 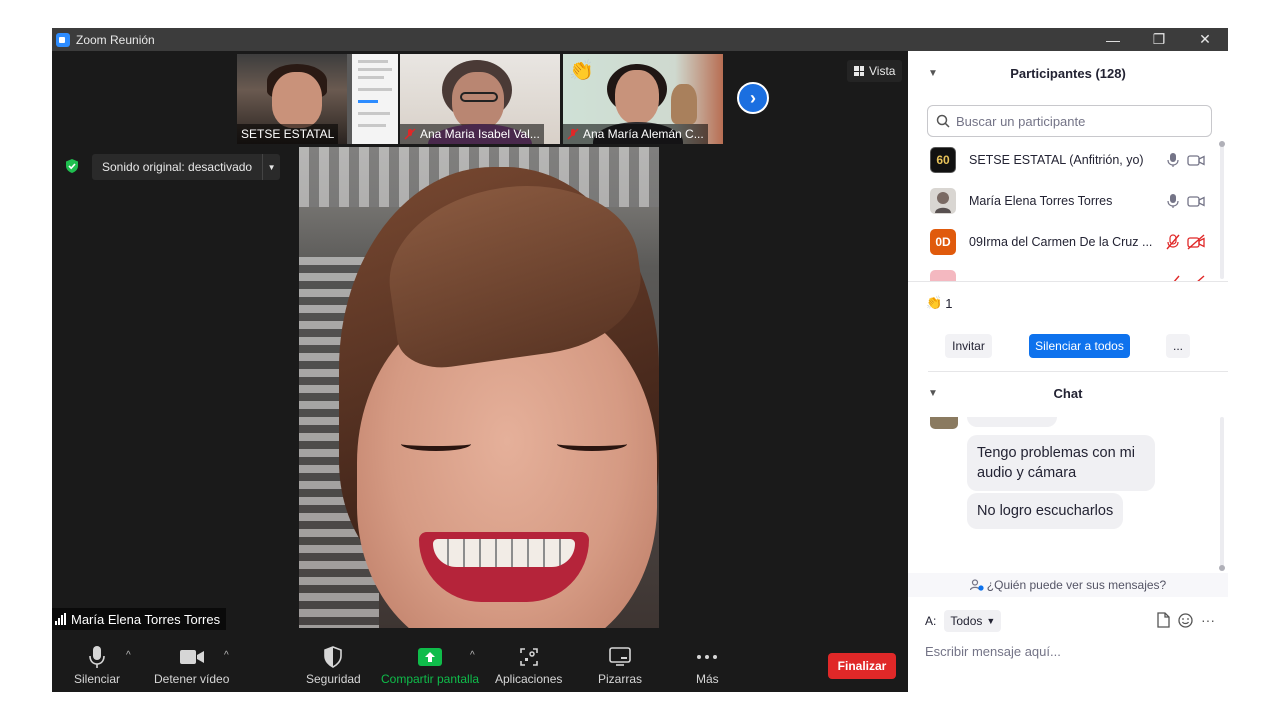 I want to click on participant-search-input, so click(x=1076, y=121).